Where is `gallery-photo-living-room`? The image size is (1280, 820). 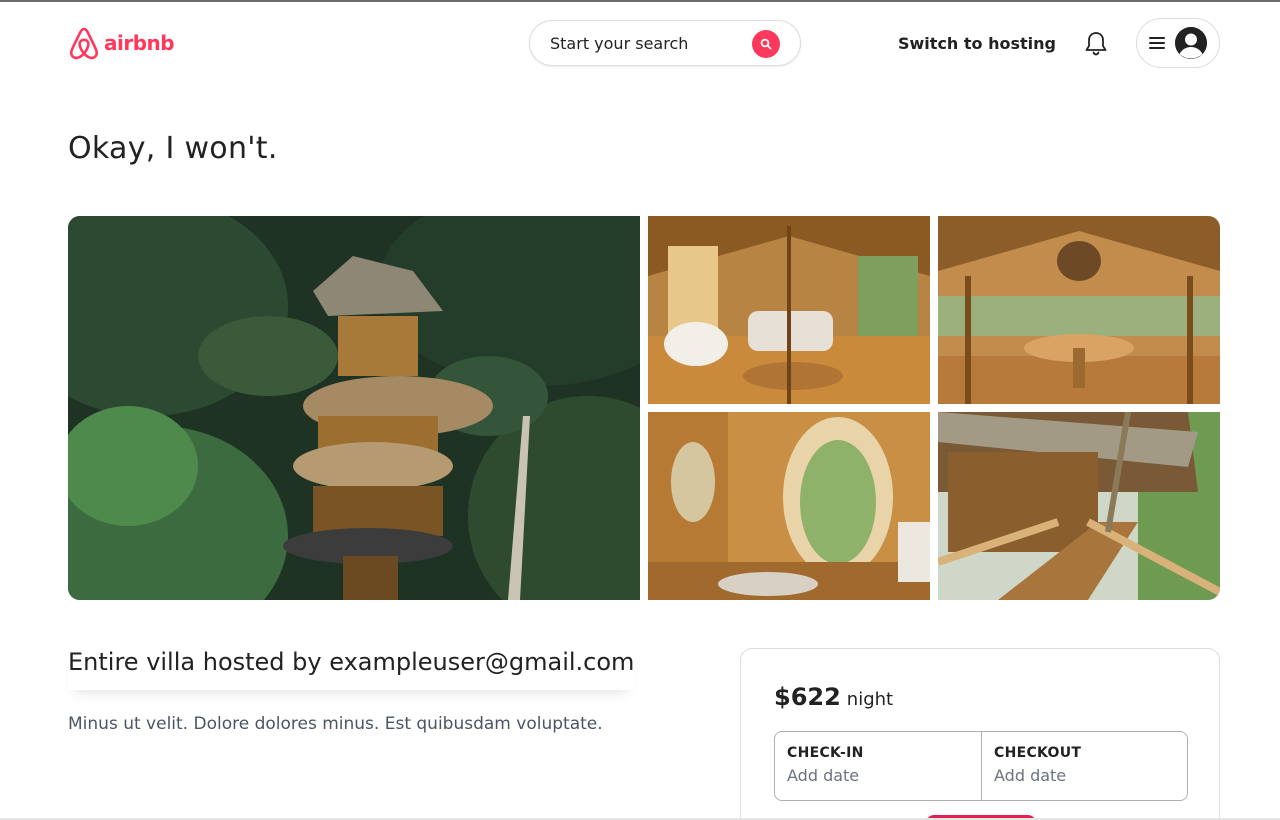
gallery-photo-living-room is located at coordinates (789, 310).